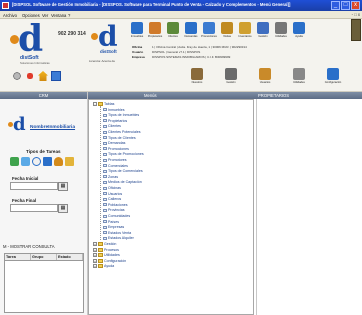  What do you see at coordinates (110, 177) in the screenshot?
I see `tree-item: Zonas` at bounding box center [110, 177].